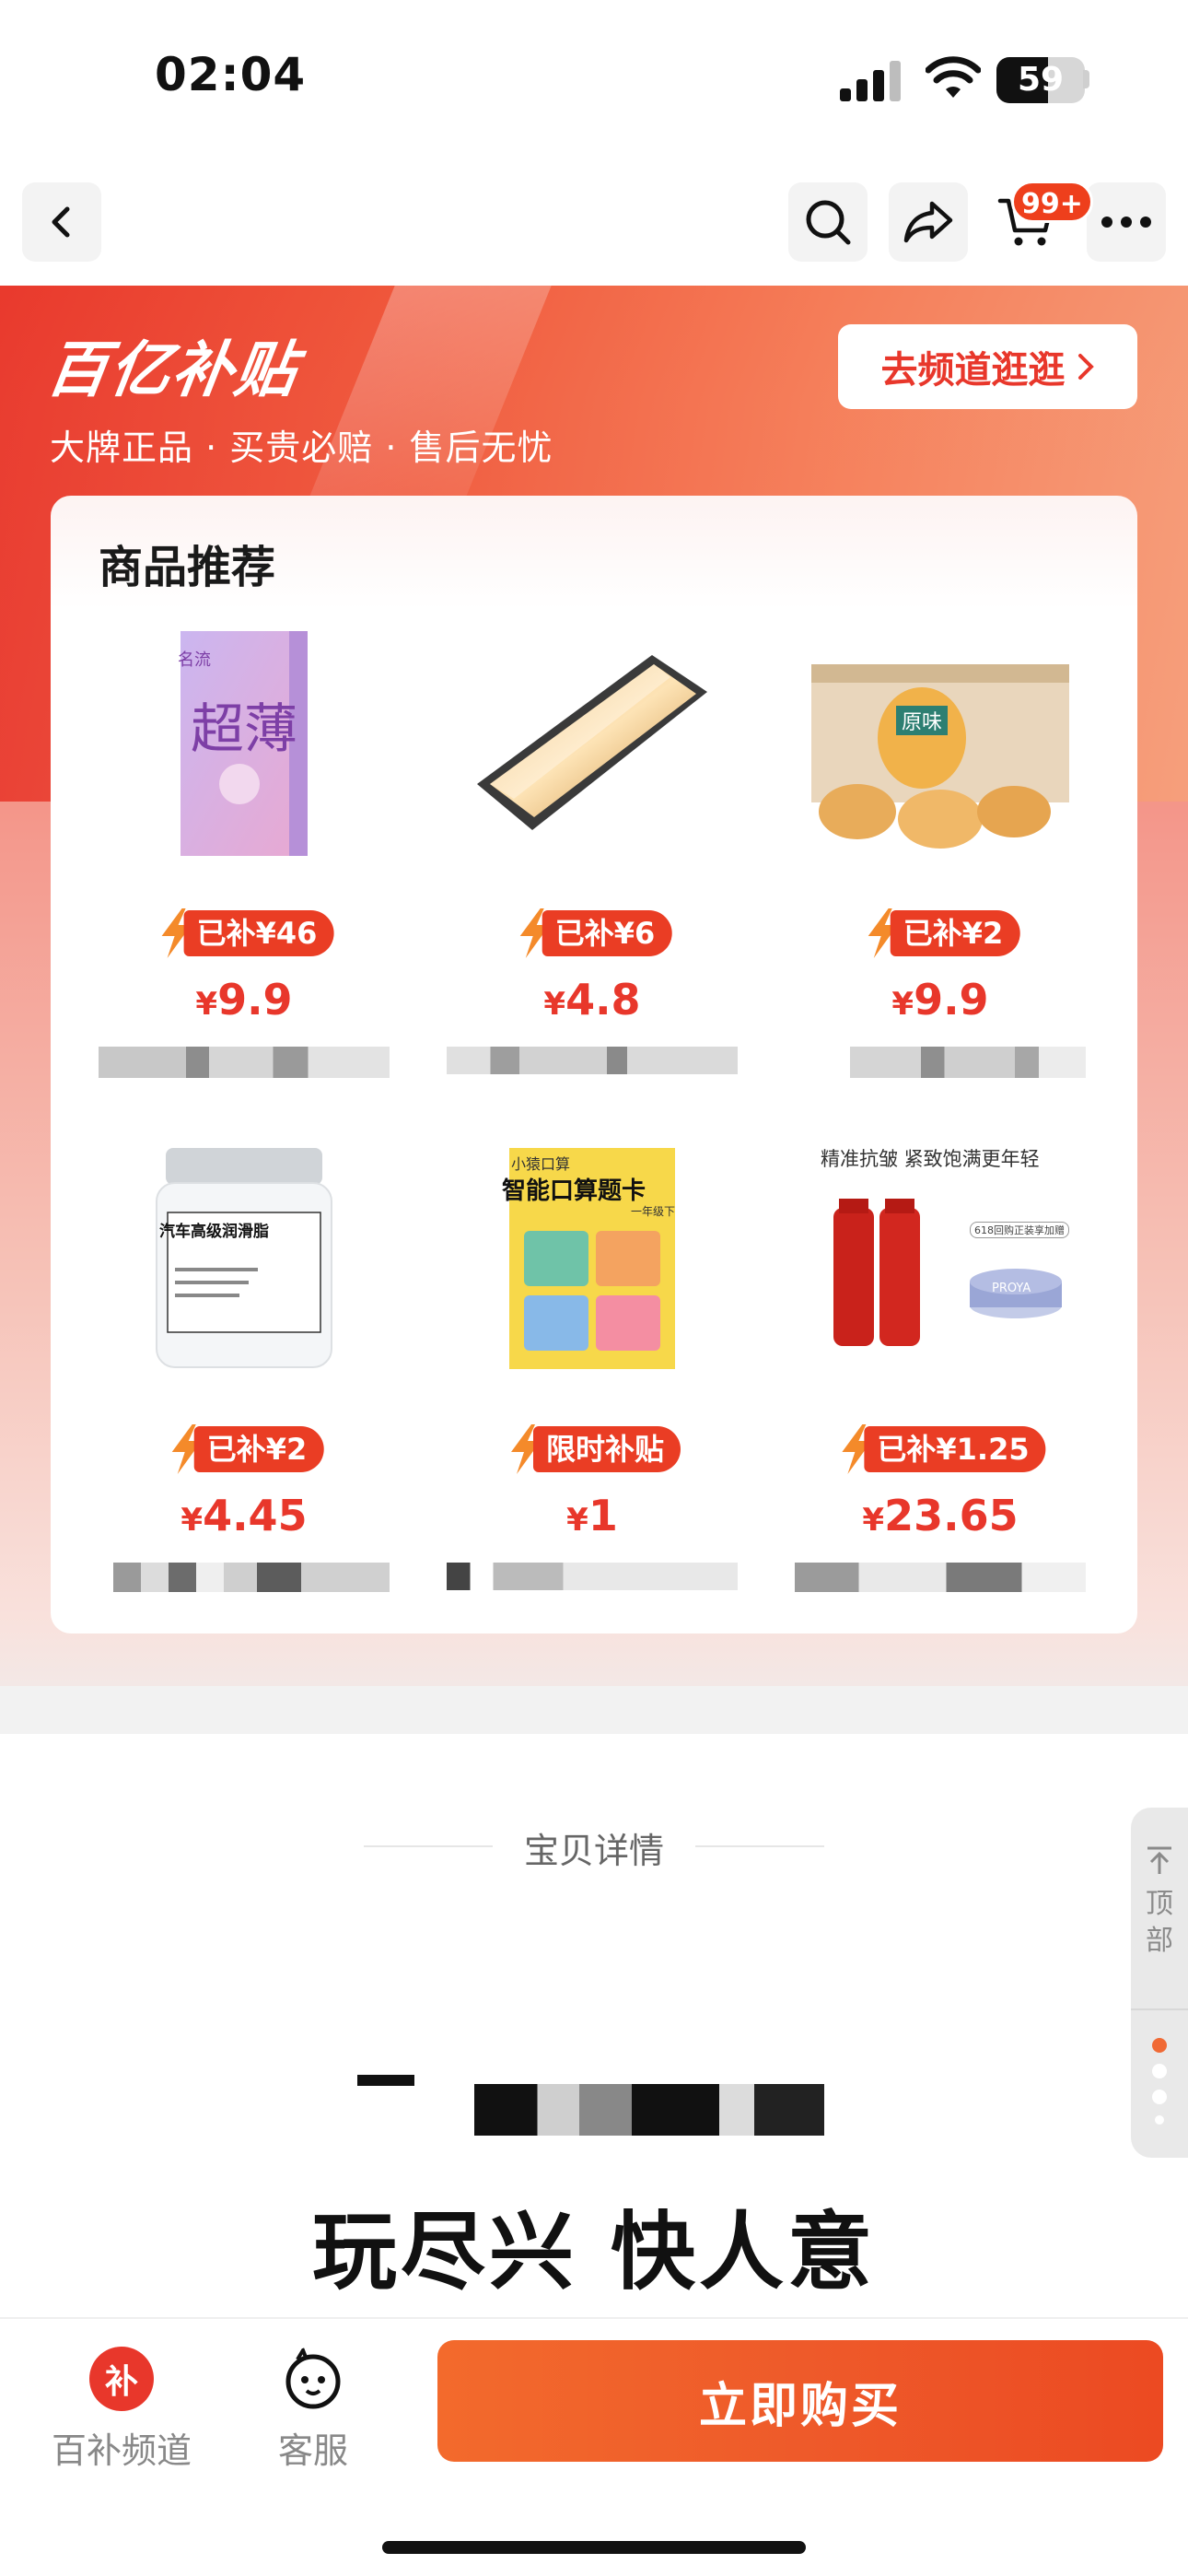  I want to click on page-dot-active, so click(1159, 2045).